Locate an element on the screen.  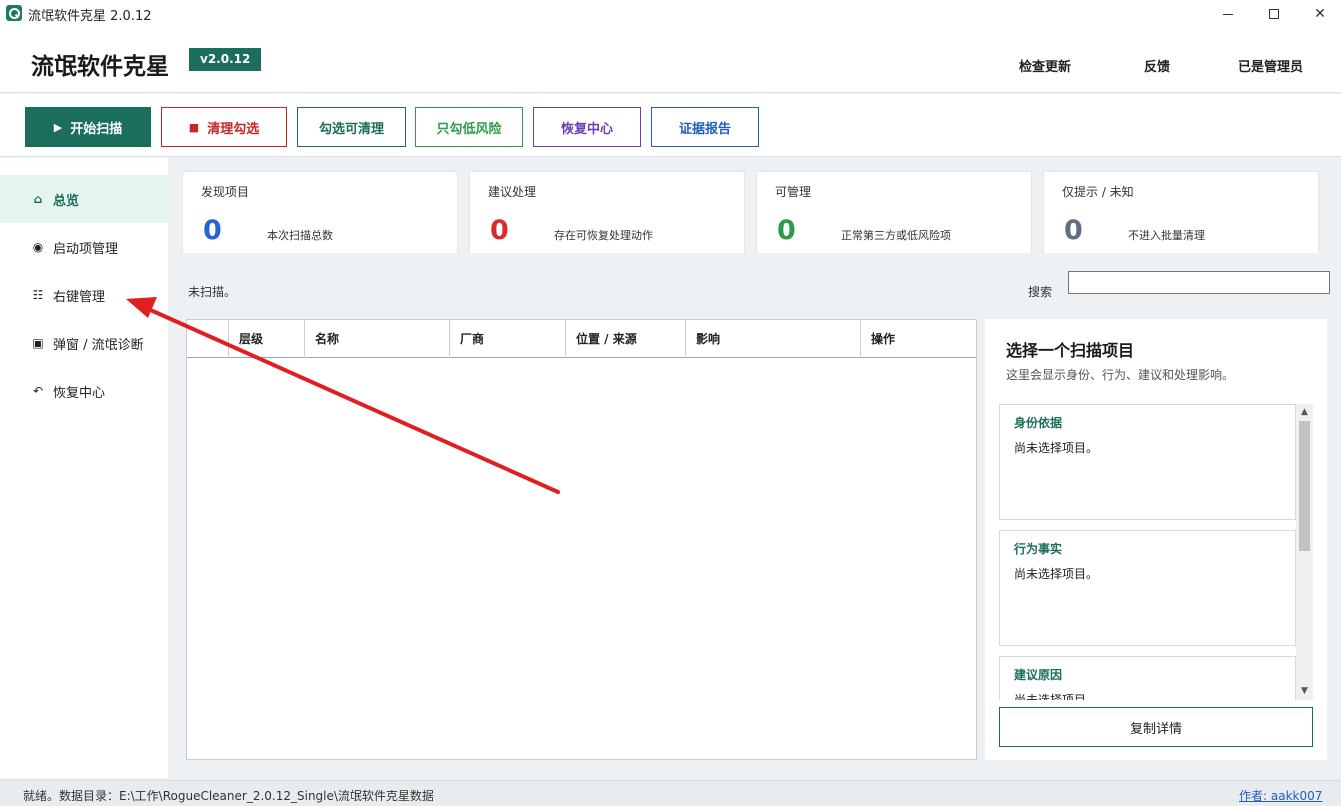
stat-description: 不进入批量清理 is located at coordinates (1166, 235).